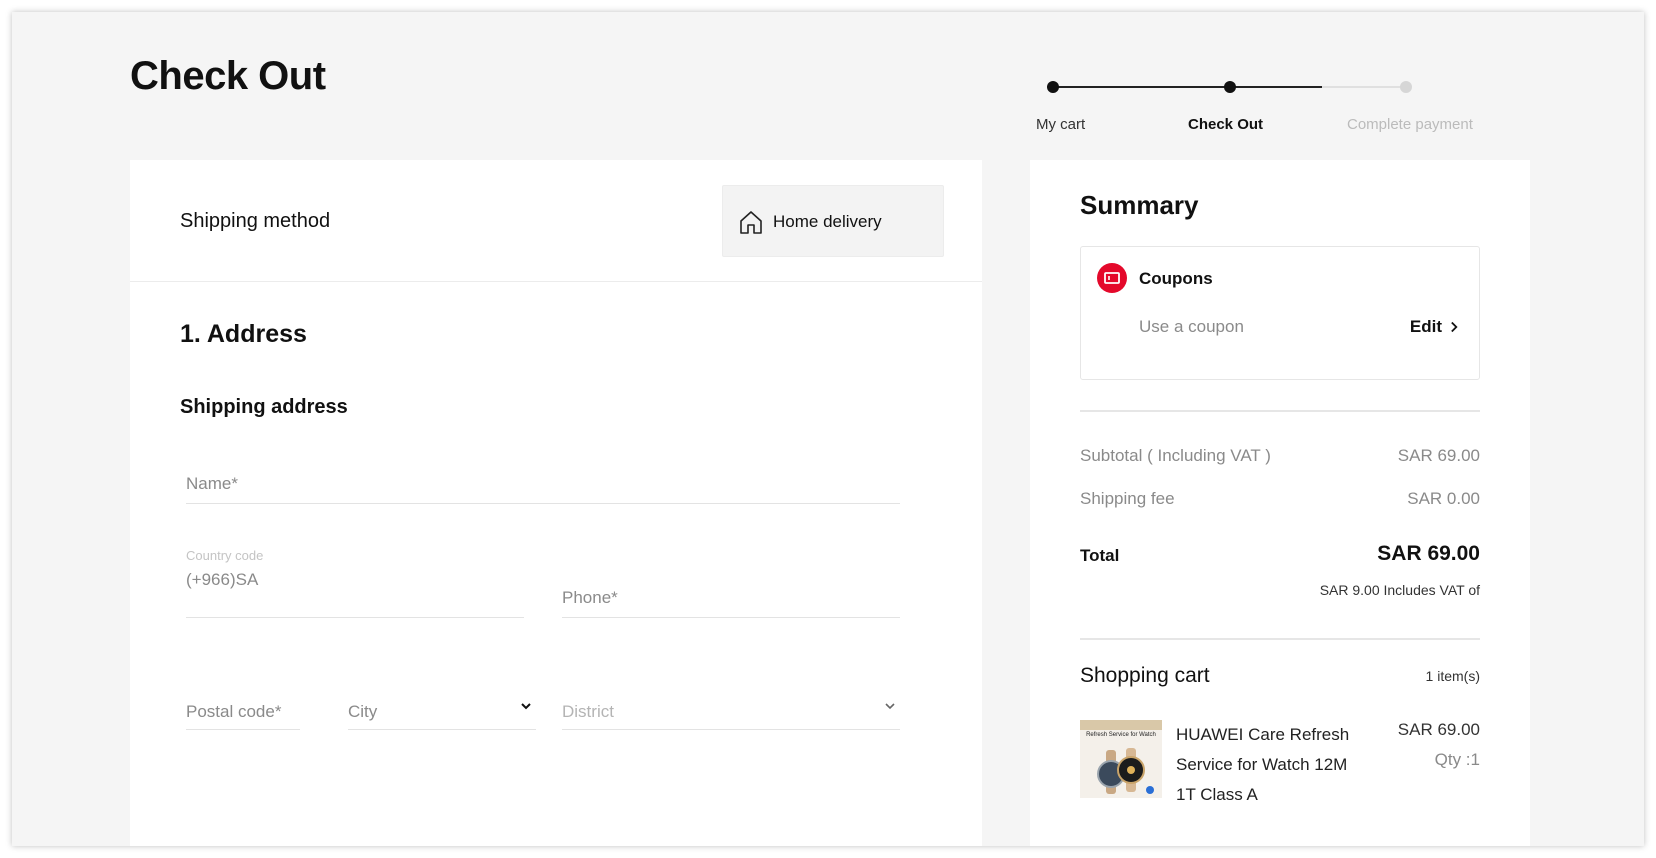 Image resolution: width=1656 pixels, height=858 pixels. I want to click on coupon-title: Coupons, so click(1176, 278).